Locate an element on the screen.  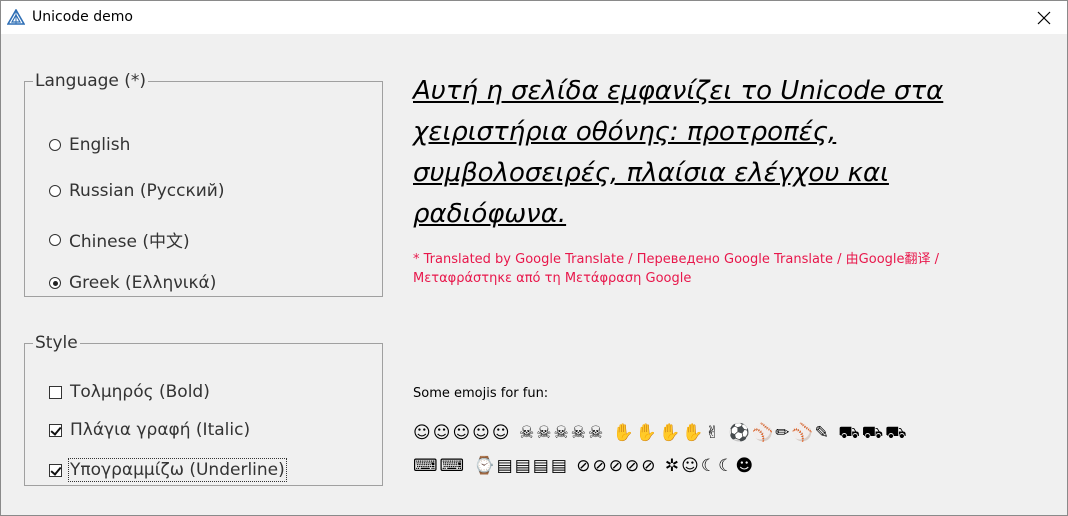
emoji-label: Some emojis for fun: is located at coordinates (481, 393).